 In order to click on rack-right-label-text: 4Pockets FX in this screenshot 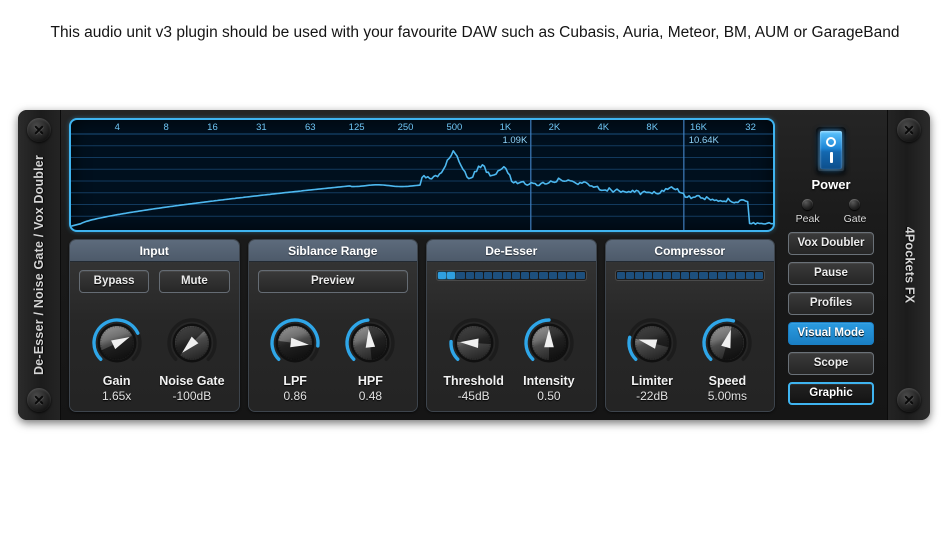, I will do `click(909, 265)`.